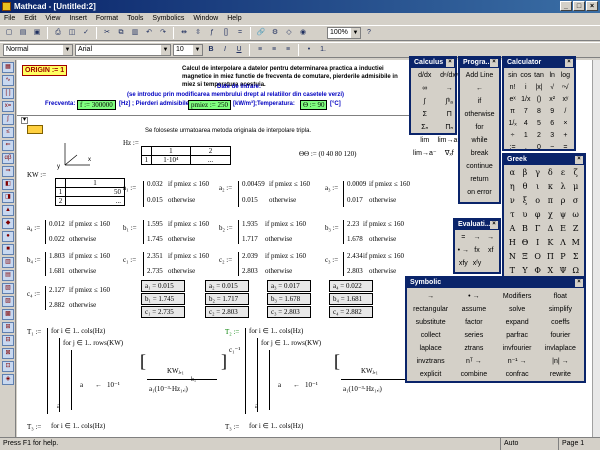 The image size is (600, 450). I want to click on calculator-button: 9, so click(552, 112).